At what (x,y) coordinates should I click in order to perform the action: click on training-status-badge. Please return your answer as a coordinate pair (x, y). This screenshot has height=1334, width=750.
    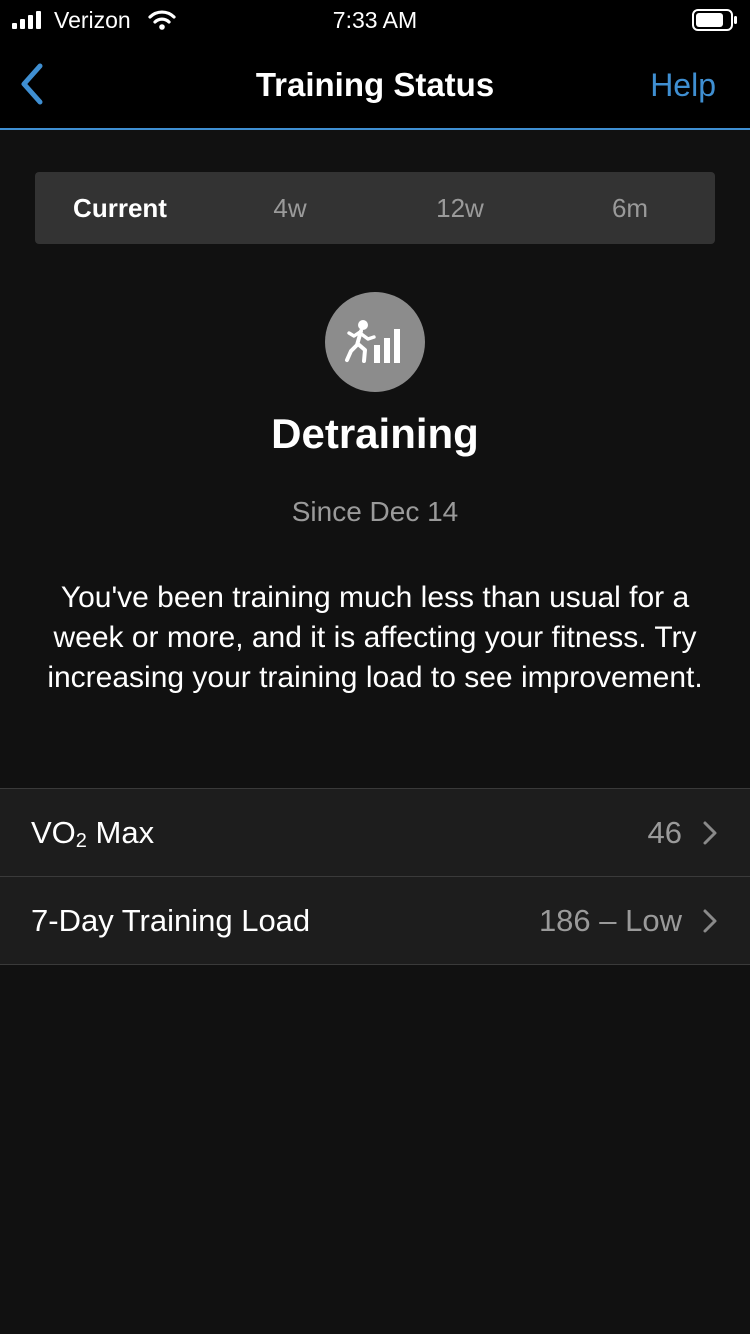
    Looking at the image, I should click on (375, 342).